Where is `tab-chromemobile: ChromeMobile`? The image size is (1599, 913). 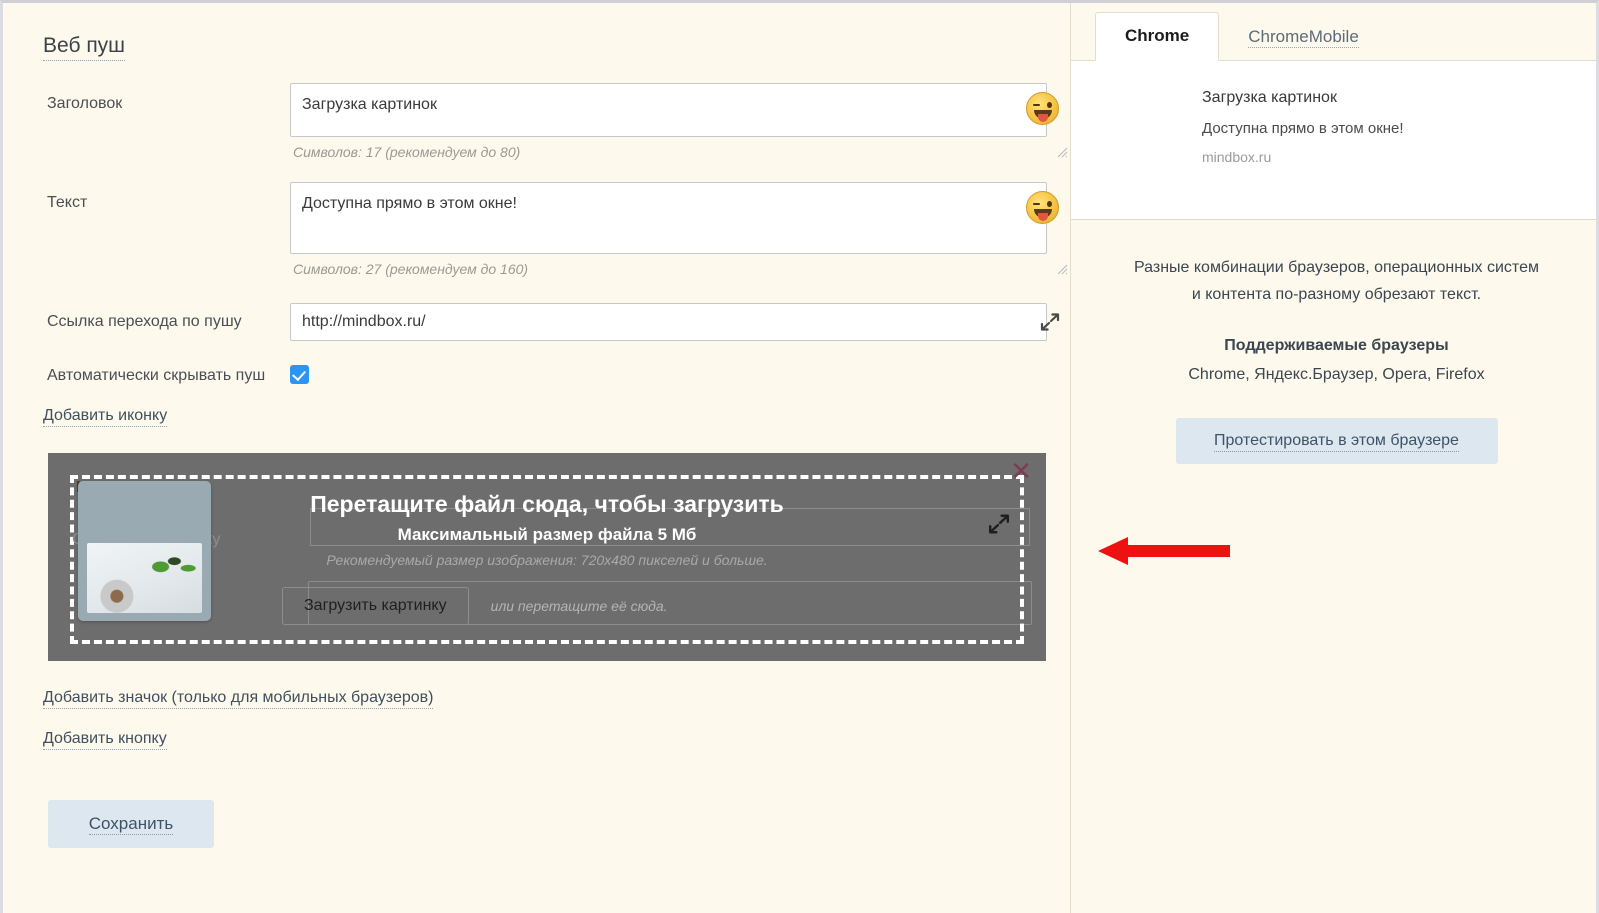 tab-chromemobile: ChromeMobile is located at coordinates (1303, 37).